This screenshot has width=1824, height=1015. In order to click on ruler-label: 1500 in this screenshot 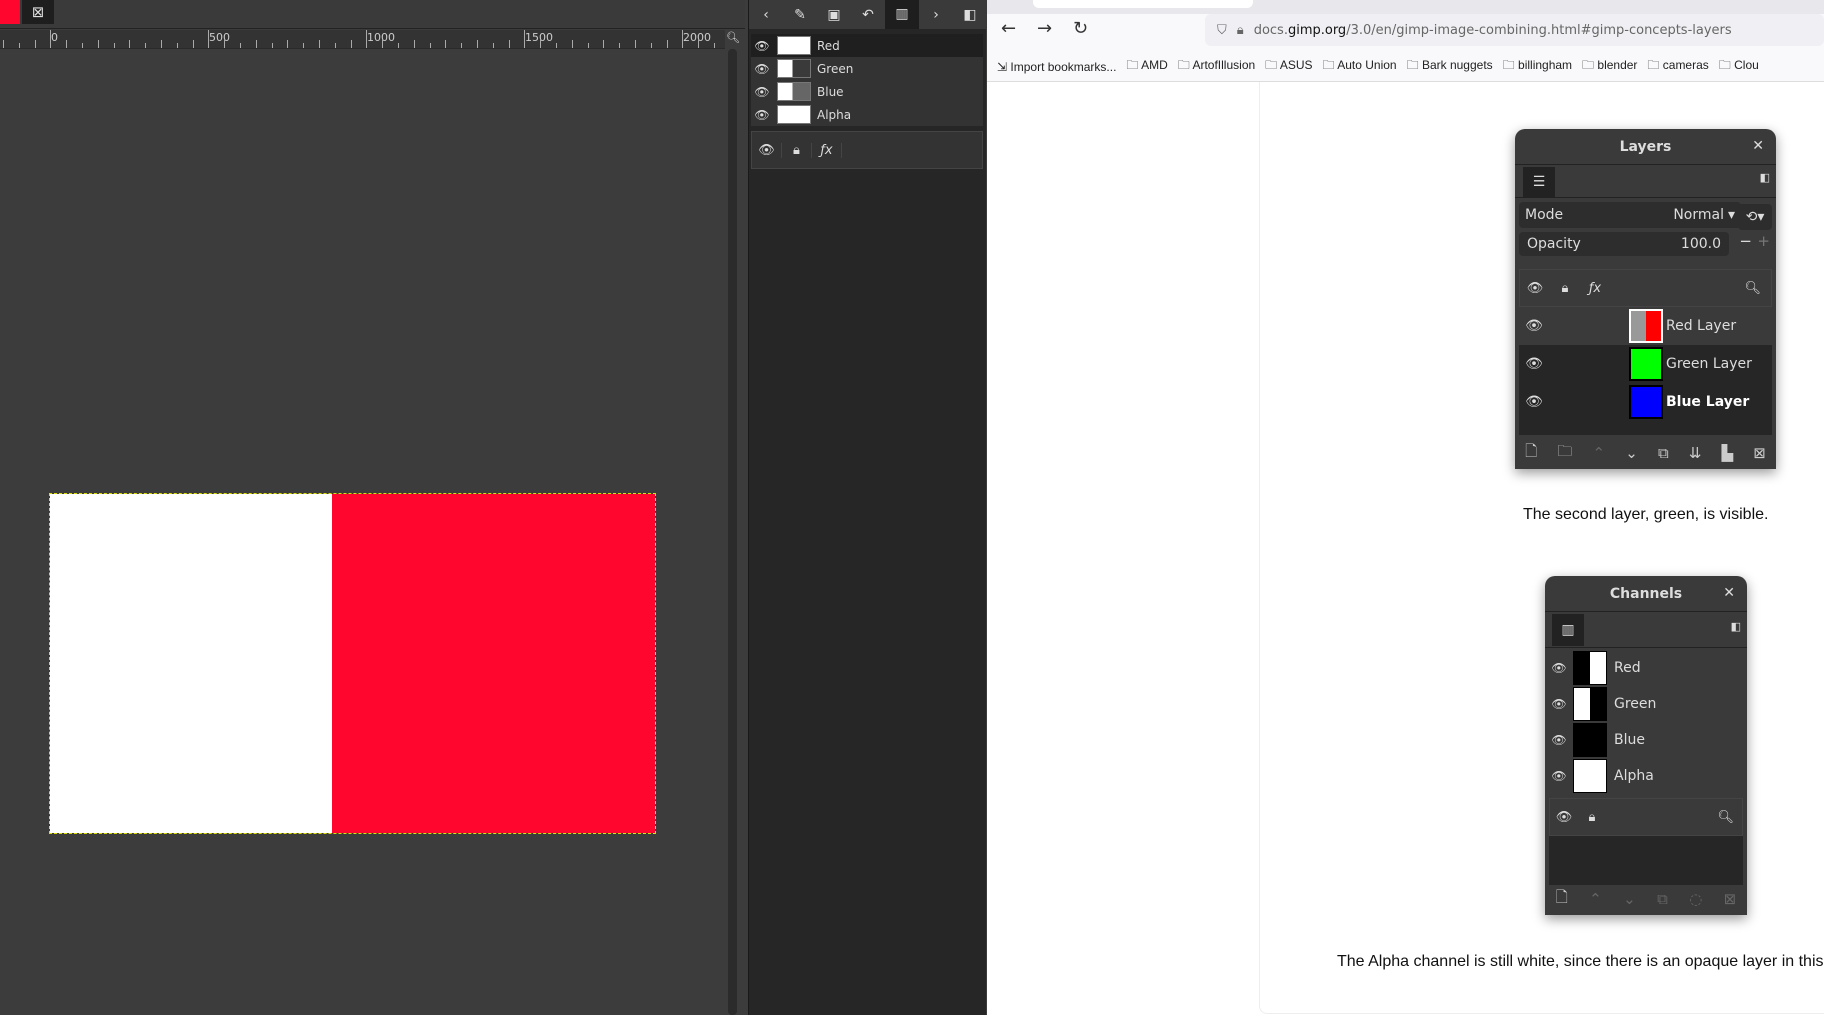, I will do `click(539, 37)`.